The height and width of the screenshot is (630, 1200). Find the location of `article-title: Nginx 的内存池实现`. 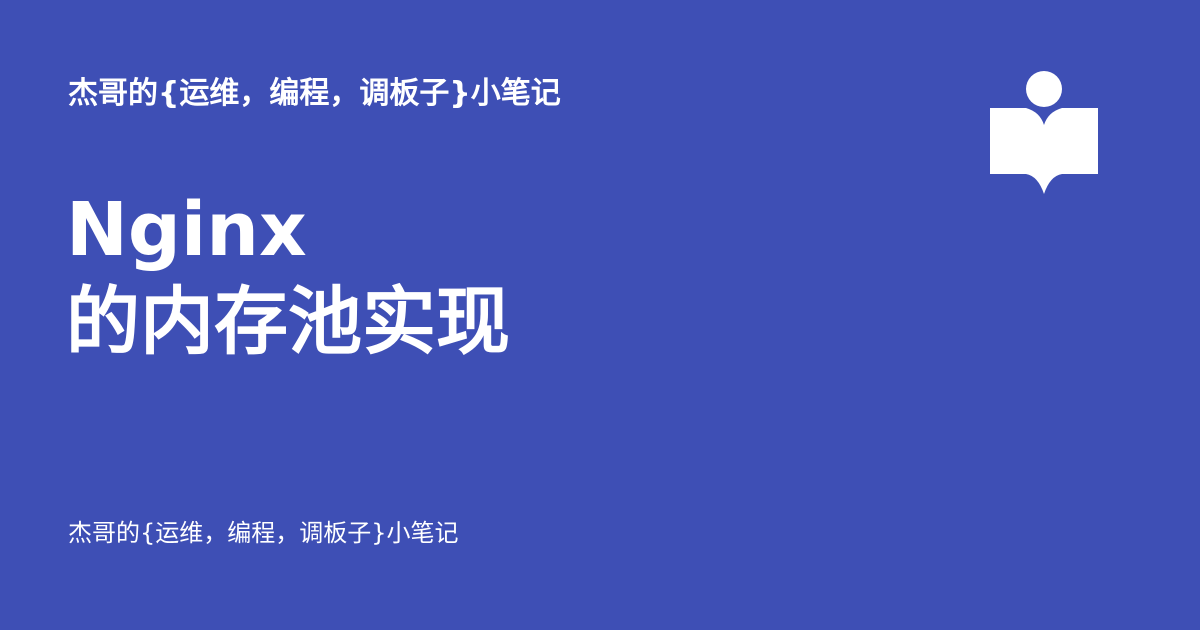

article-title: Nginx 的内存池实现 is located at coordinates (288, 276).